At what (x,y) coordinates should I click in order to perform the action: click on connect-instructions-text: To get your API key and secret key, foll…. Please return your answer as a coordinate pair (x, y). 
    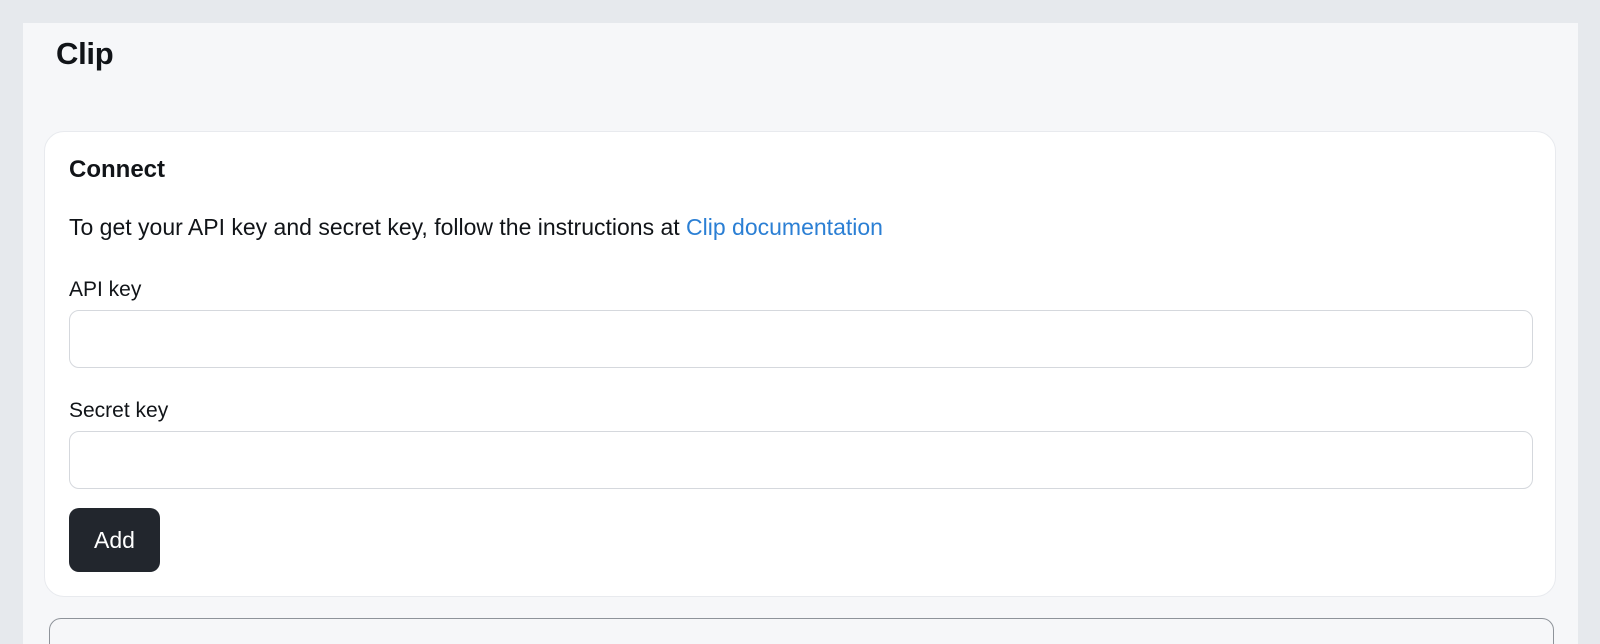
    Looking at the image, I should click on (378, 227).